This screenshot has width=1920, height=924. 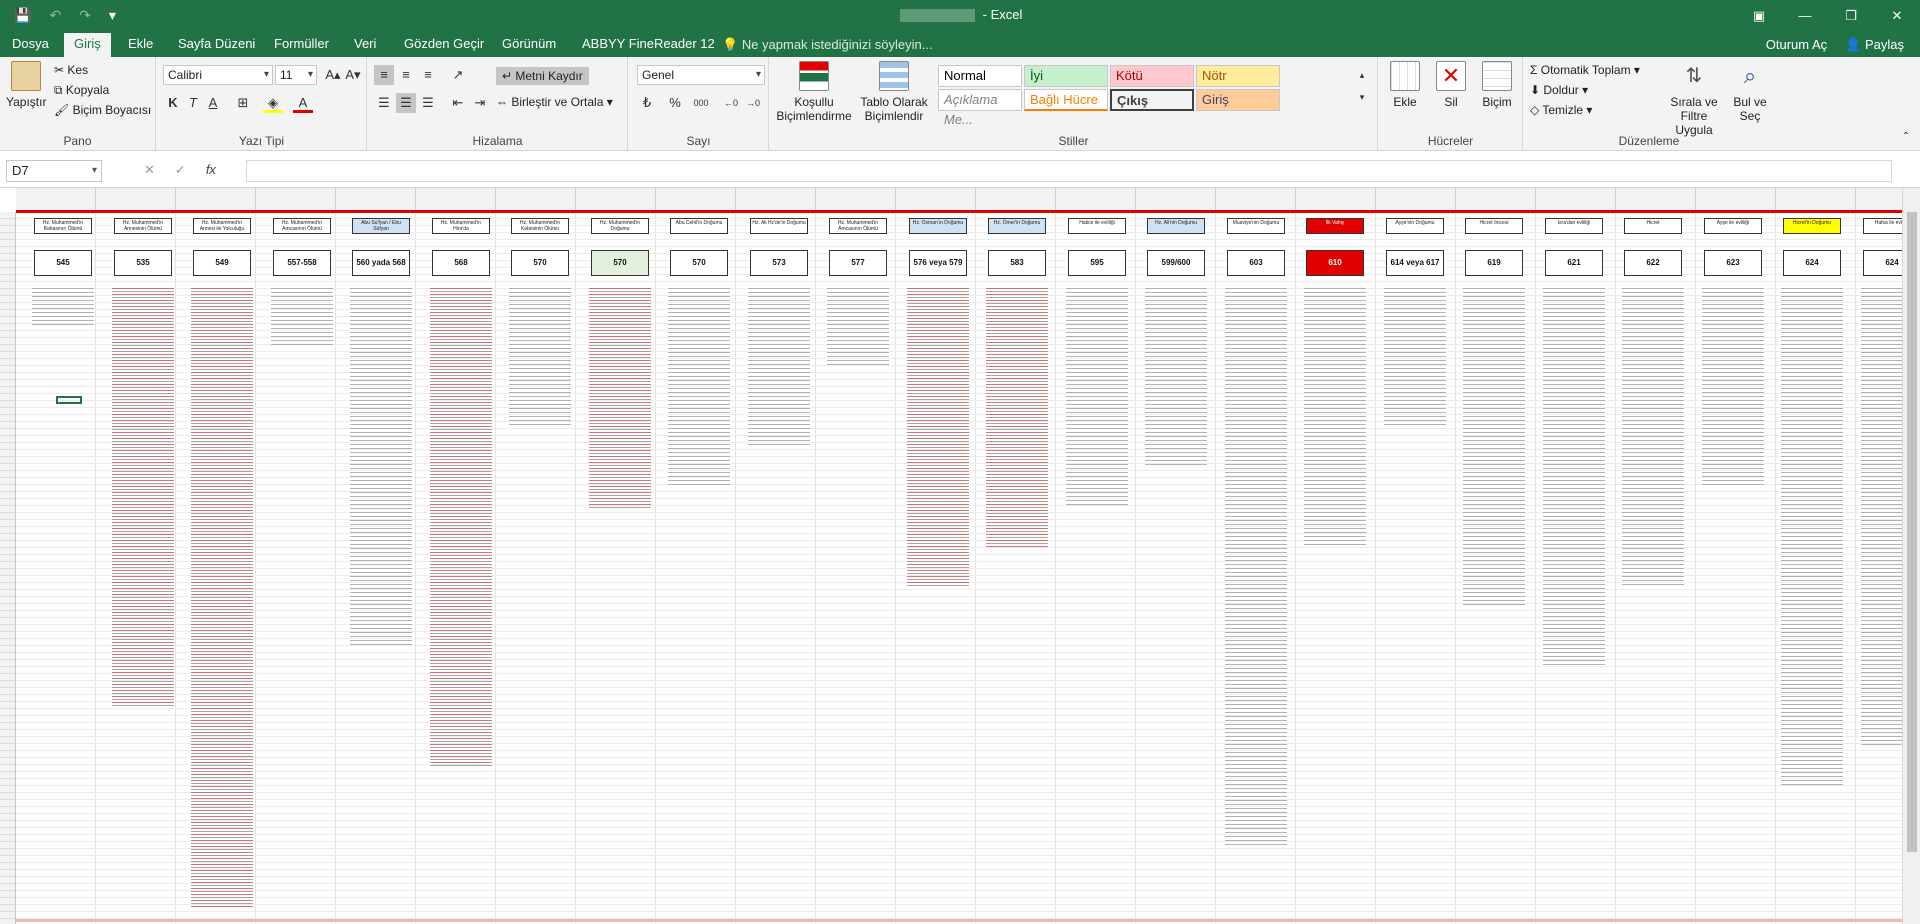 I want to click on tab-ekle: Ekle, so click(x=140, y=46).